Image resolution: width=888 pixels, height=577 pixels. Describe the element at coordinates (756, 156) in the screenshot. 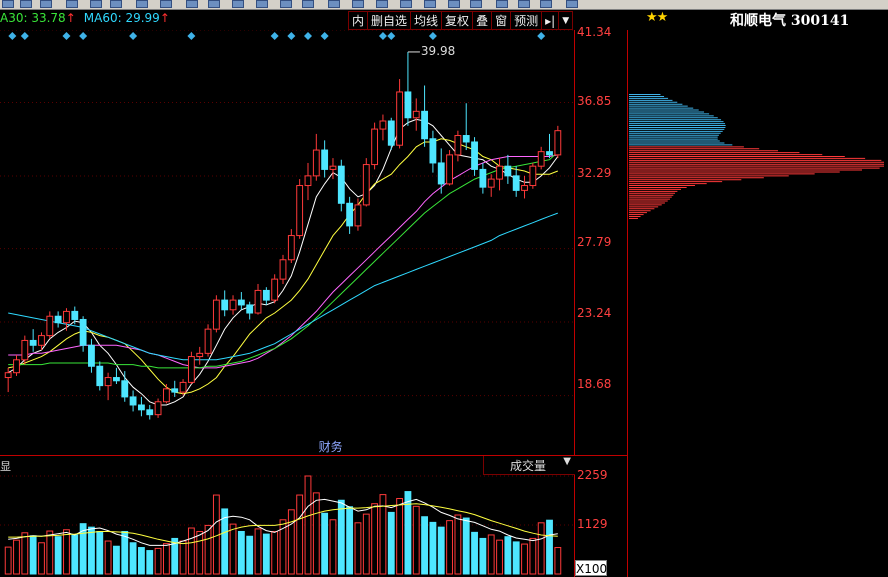

I see `chip-distribution` at that location.